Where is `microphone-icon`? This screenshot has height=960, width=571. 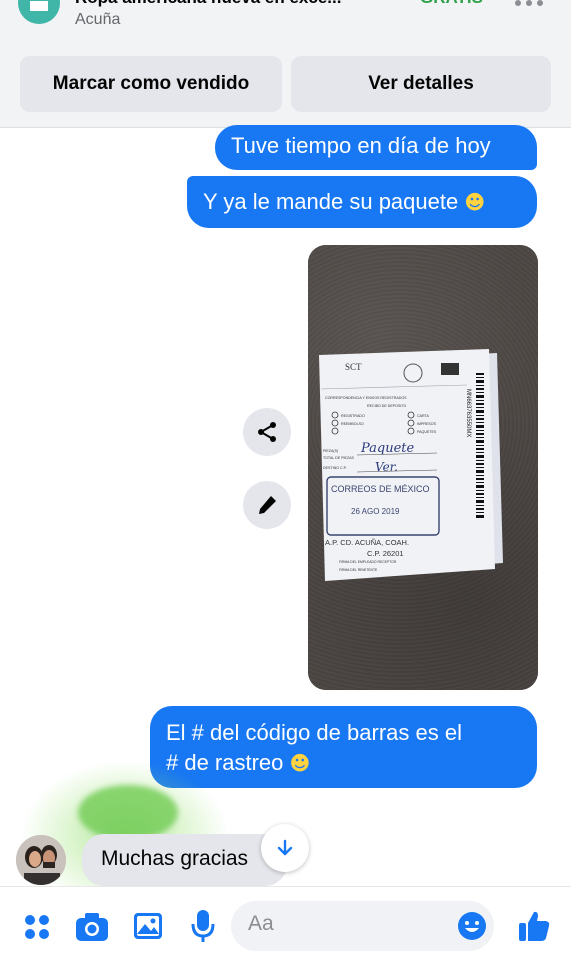
microphone-icon is located at coordinates (203, 926).